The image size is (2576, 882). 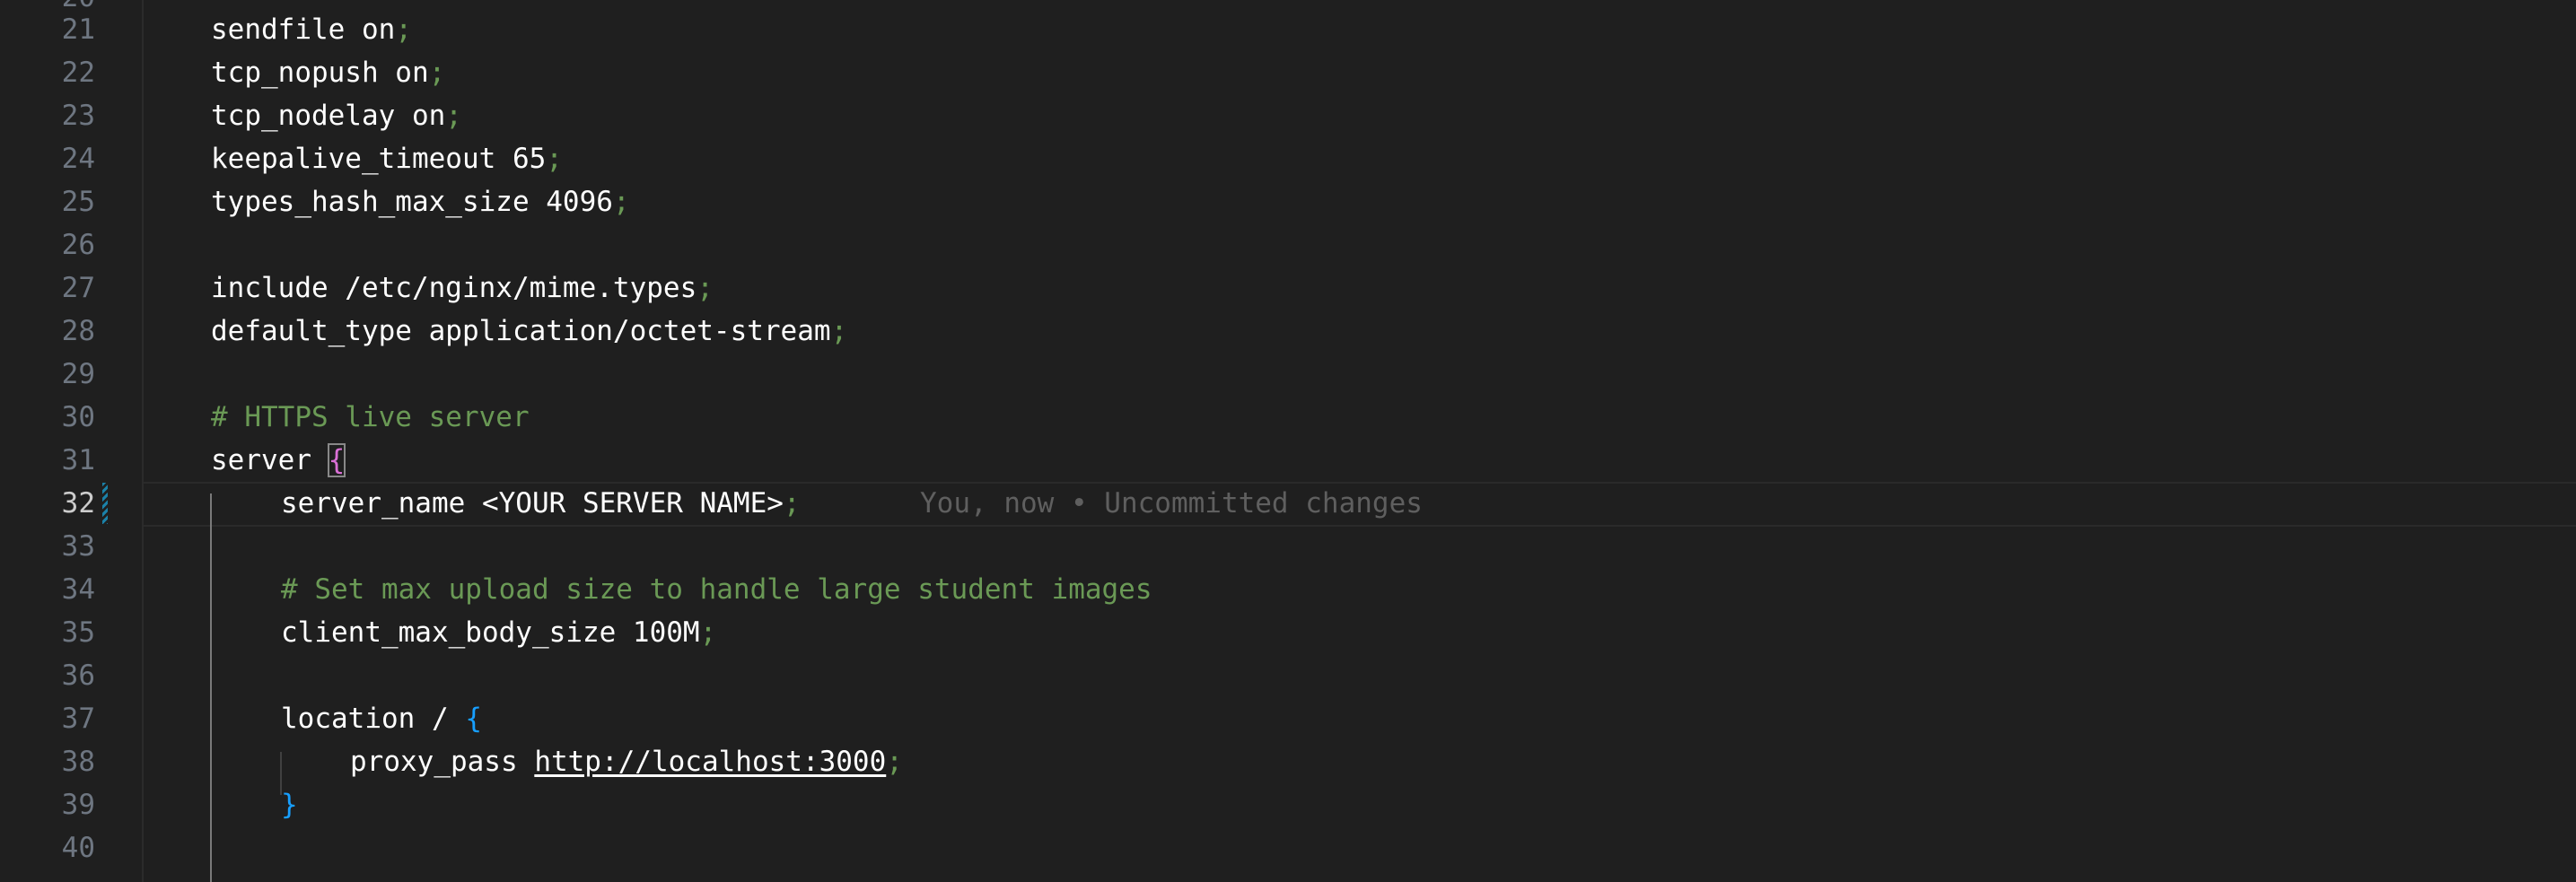 I want to click on code-line: 24 keepalive_timeout 65;, so click(x=1288, y=158).